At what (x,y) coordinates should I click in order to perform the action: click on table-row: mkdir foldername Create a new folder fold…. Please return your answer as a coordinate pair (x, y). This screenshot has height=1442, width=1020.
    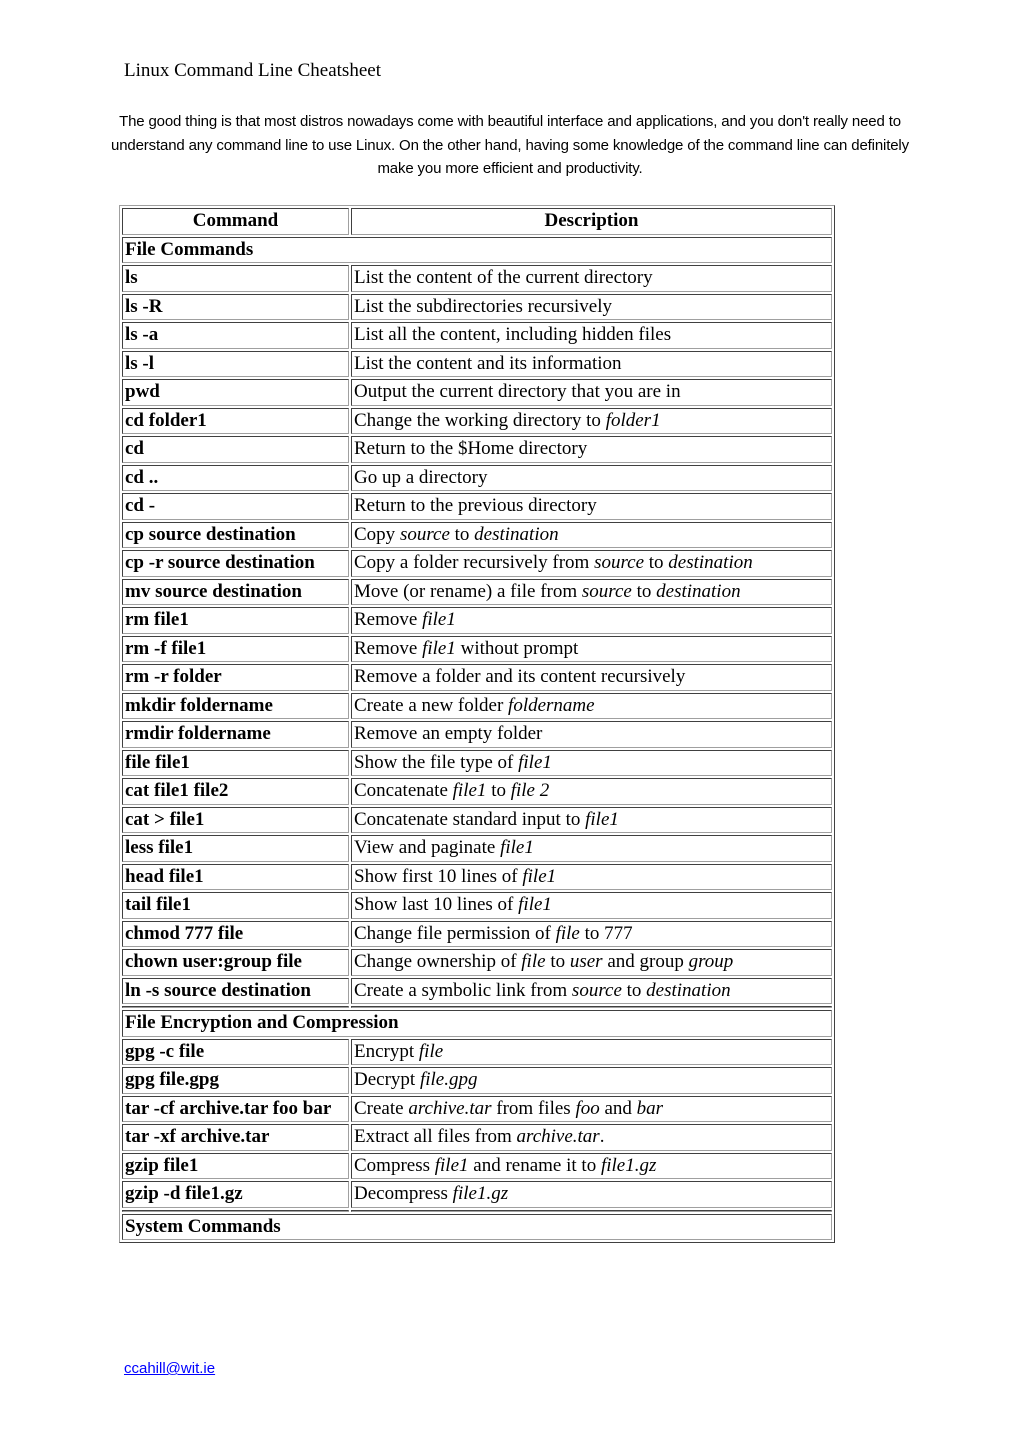
    Looking at the image, I should click on (477, 705).